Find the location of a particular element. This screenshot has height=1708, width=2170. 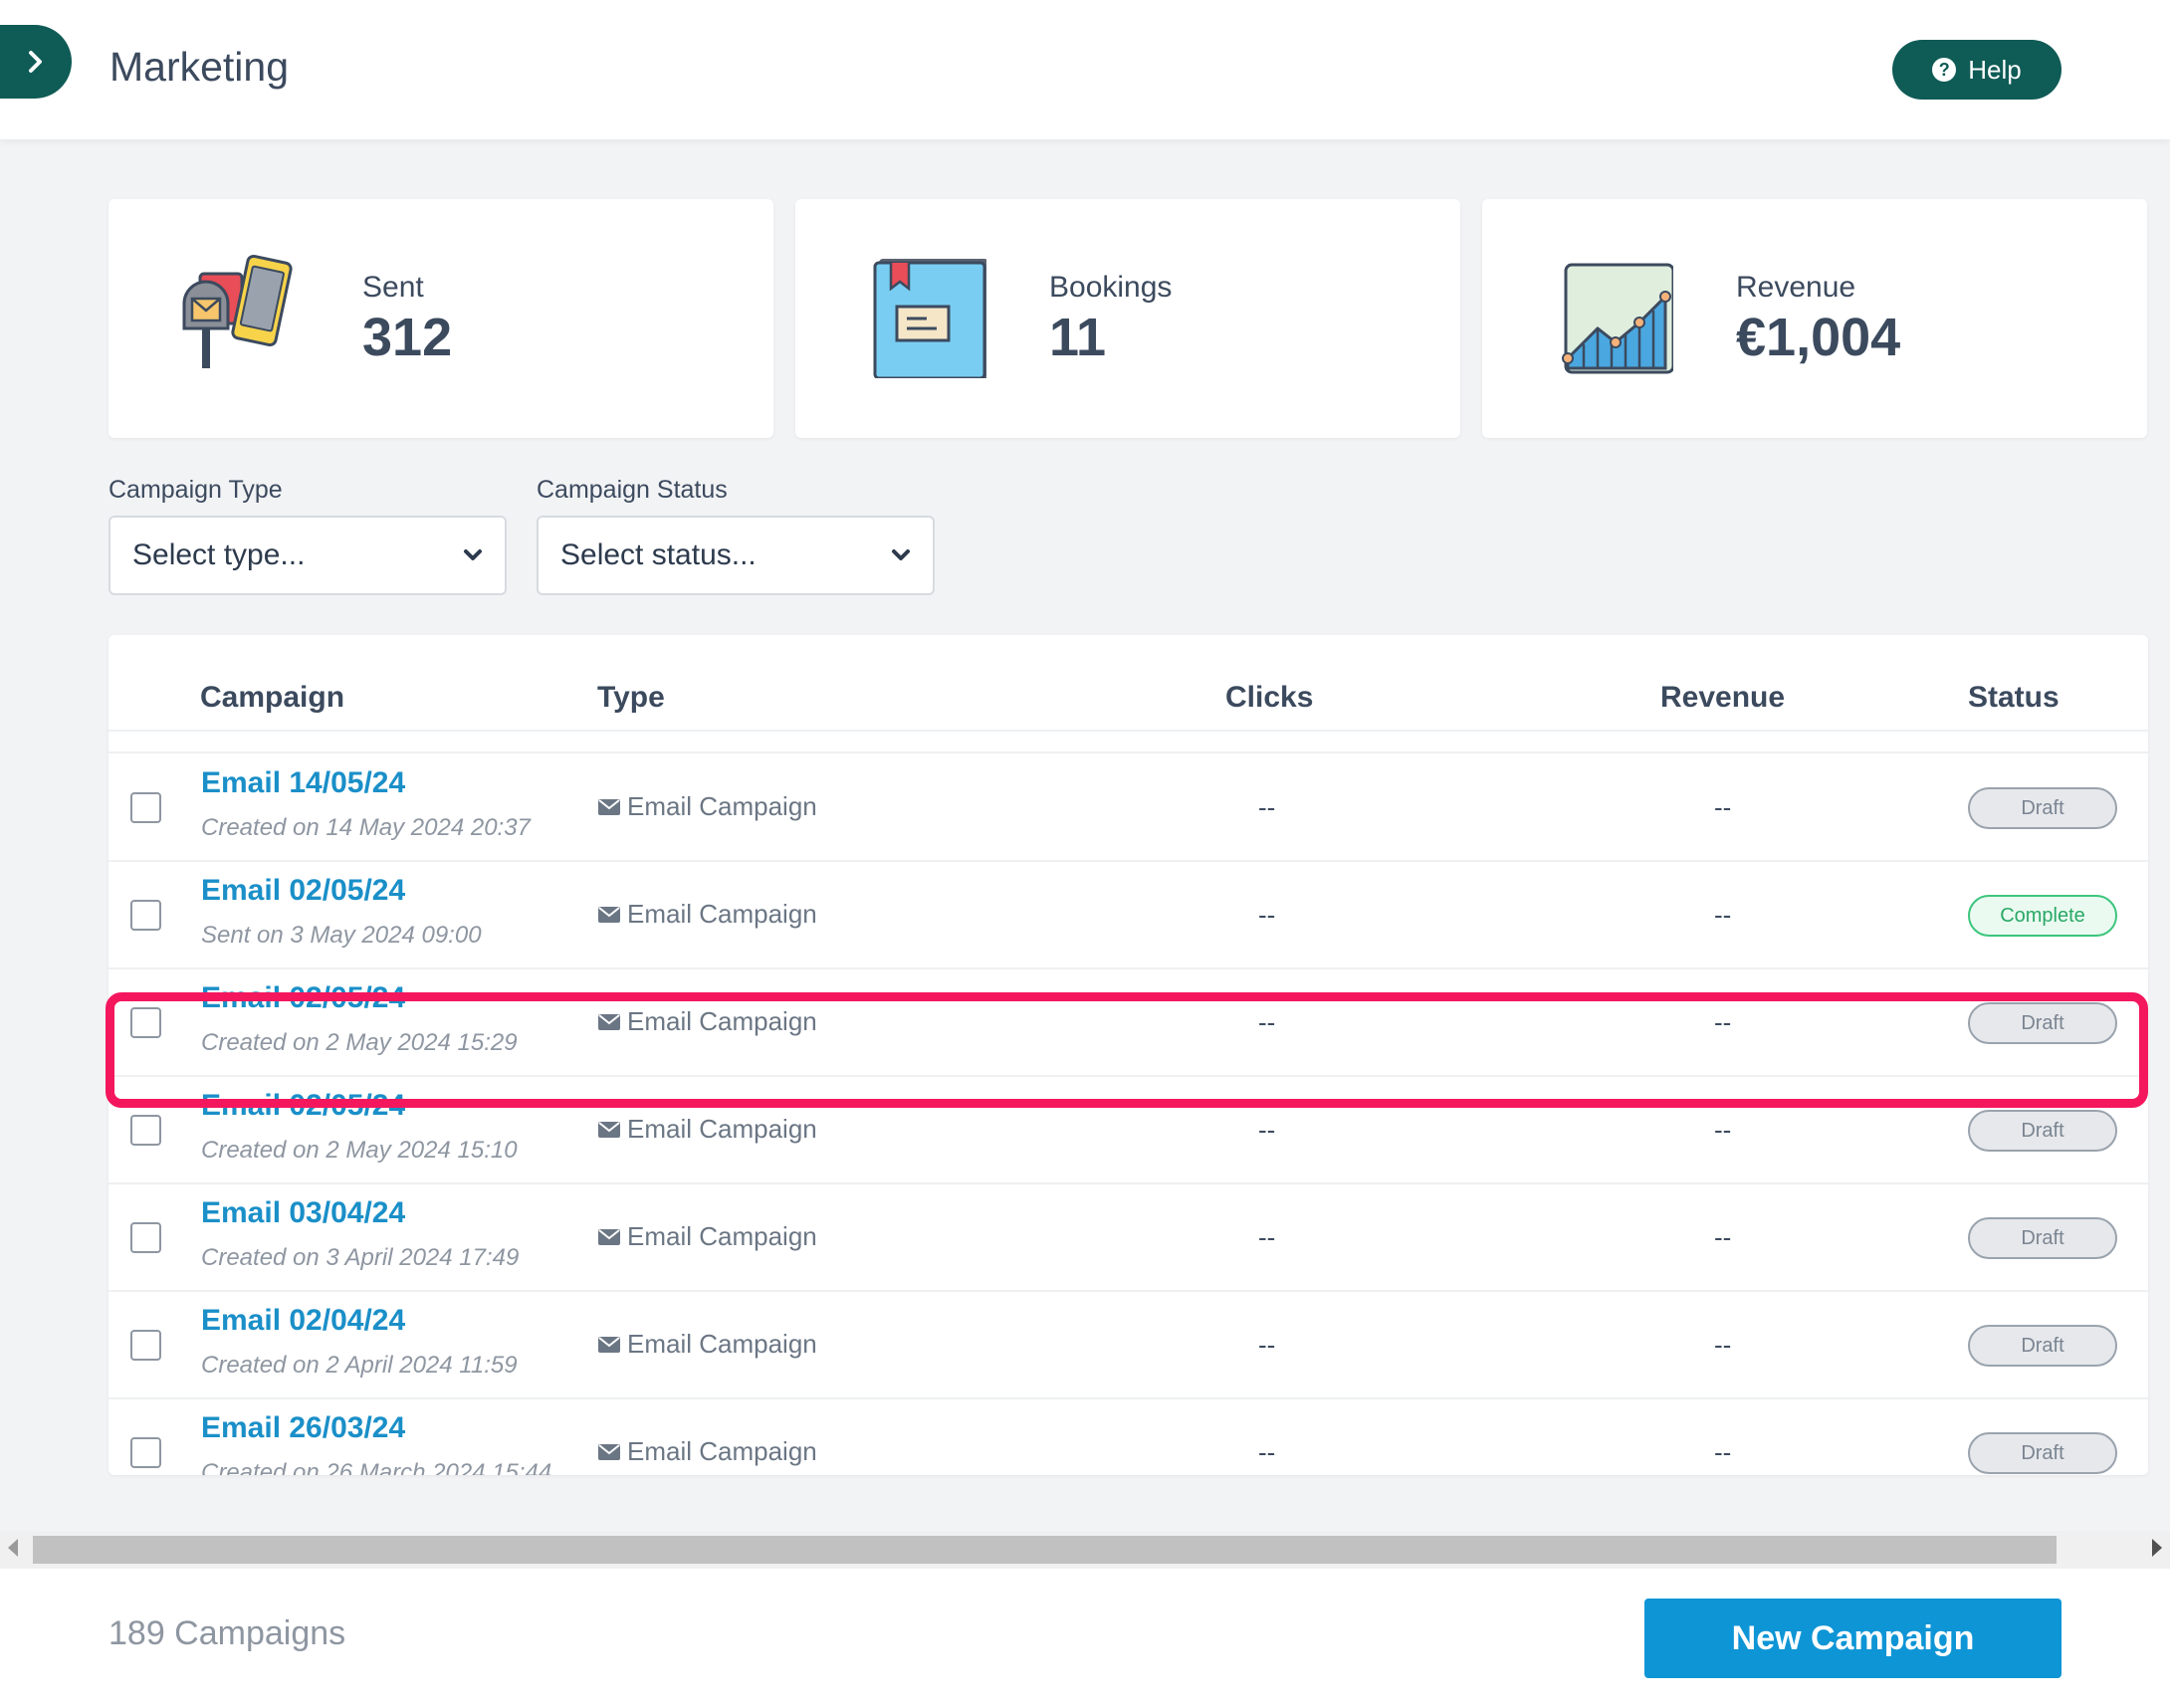

campaign-date: Created on 2 April 2024 11:59 is located at coordinates (360, 1366).